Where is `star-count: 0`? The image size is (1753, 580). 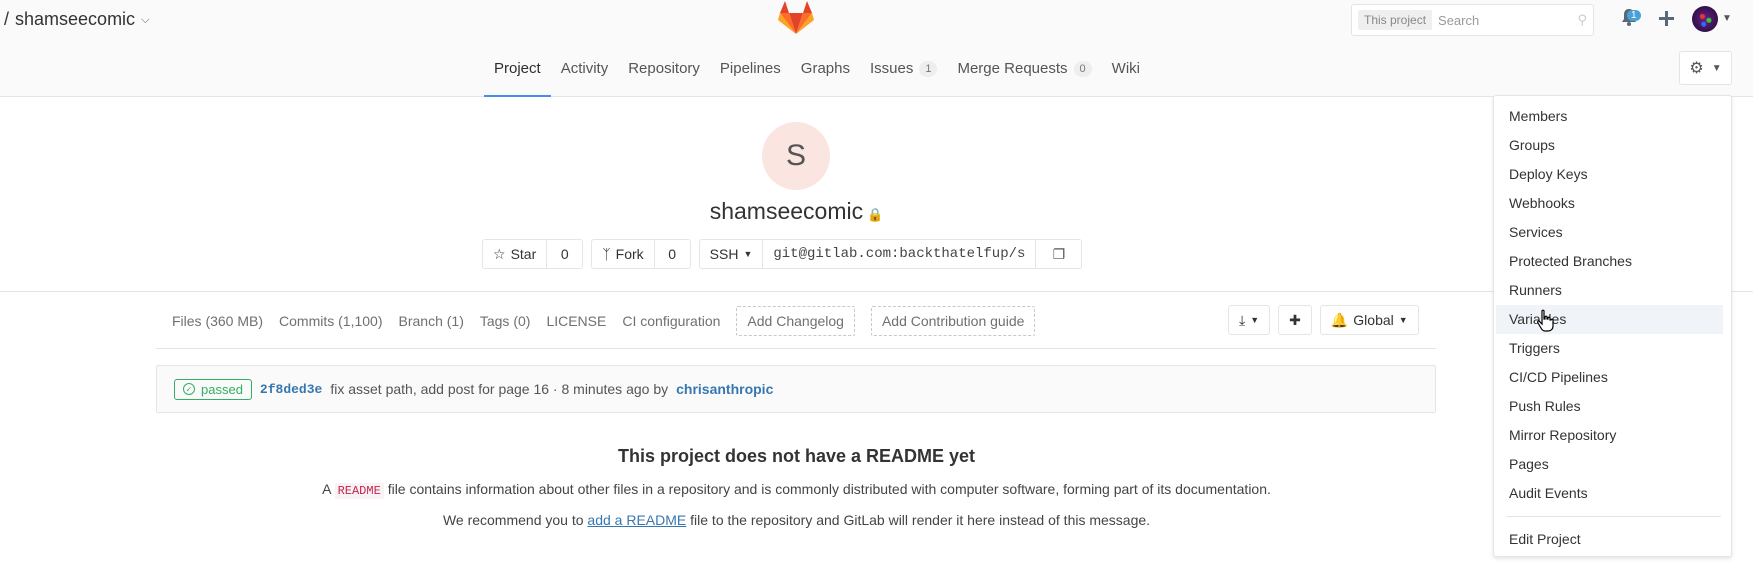
star-count: 0 is located at coordinates (565, 254).